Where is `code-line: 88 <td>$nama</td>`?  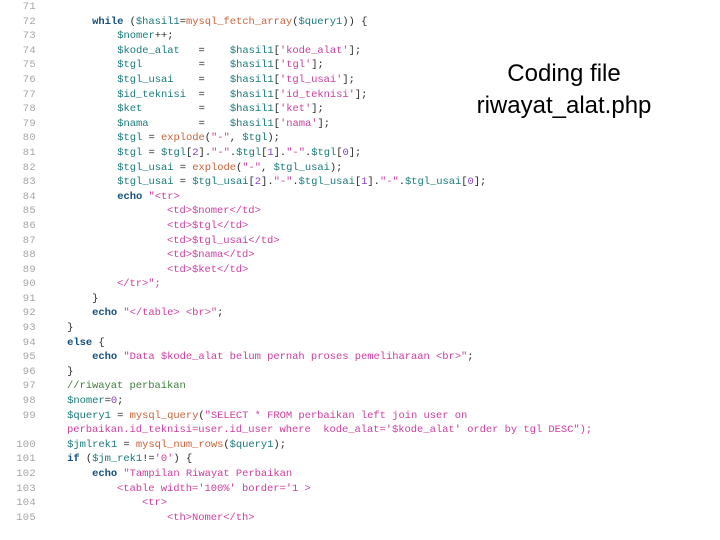
code-line: 88 <td>$nama</td> is located at coordinates (360, 255).